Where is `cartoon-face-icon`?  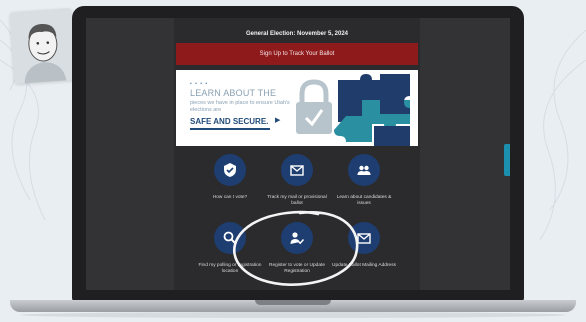 cartoon-face-icon is located at coordinates (43, 46).